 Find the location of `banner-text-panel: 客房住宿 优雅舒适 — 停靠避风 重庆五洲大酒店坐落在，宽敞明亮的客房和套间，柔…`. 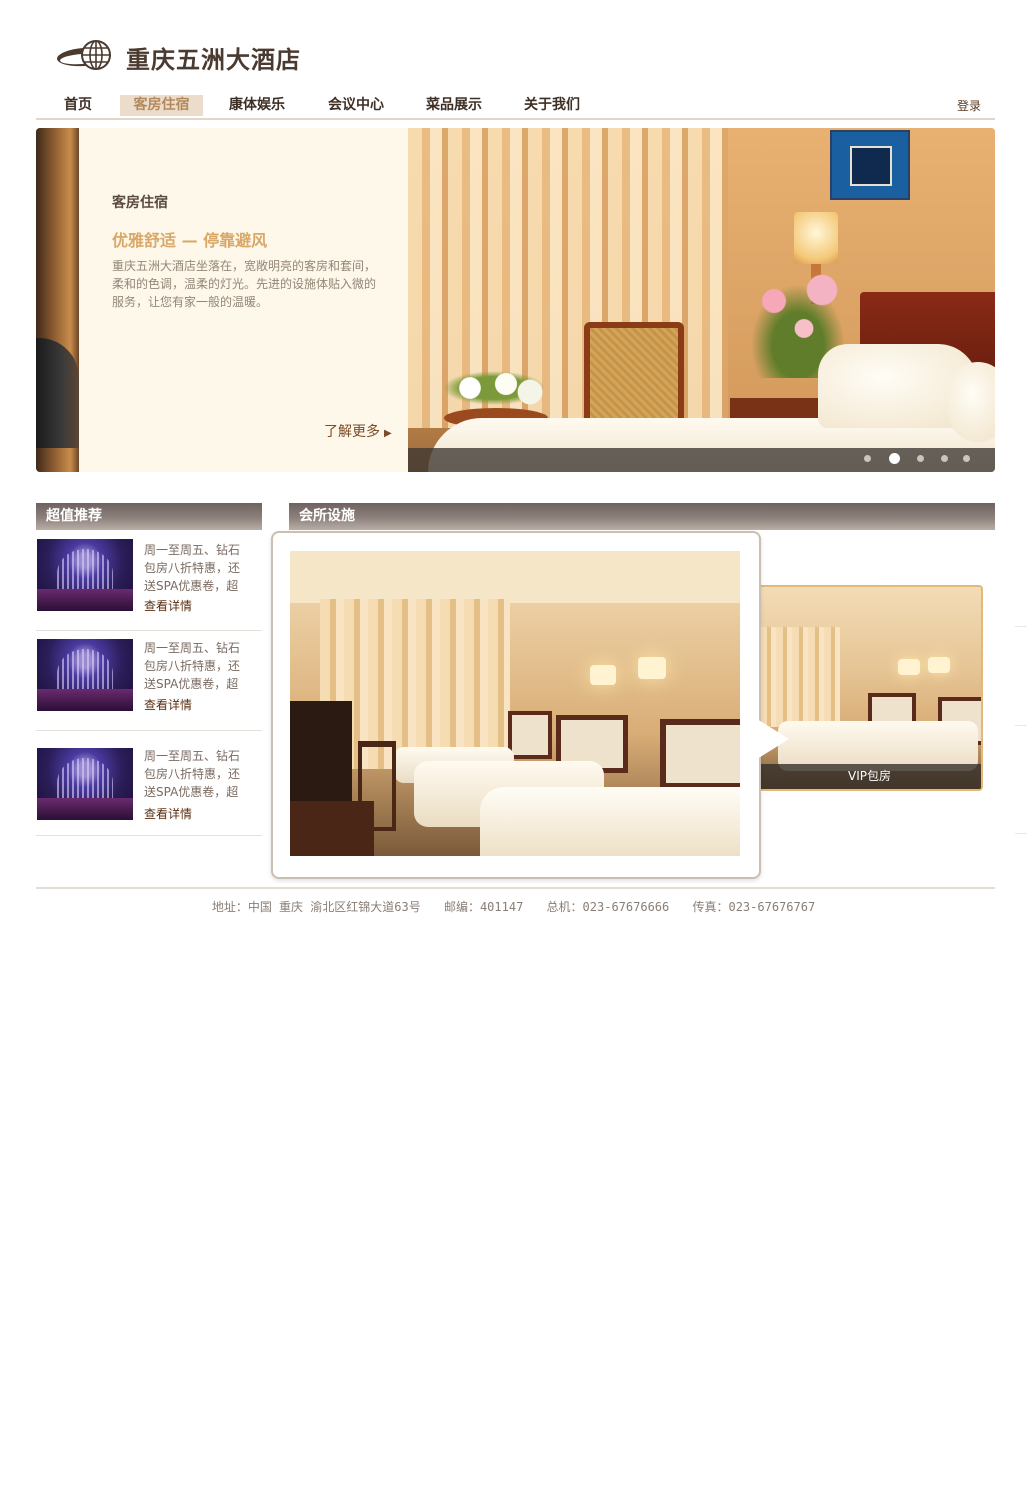

banner-text-panel: 客房住宿 优雅舒适 — 停靠避风 重庆五洲大酒店坐落在，宽敞明亮的客房和套间，柔… is located at coordinates (243, 300).